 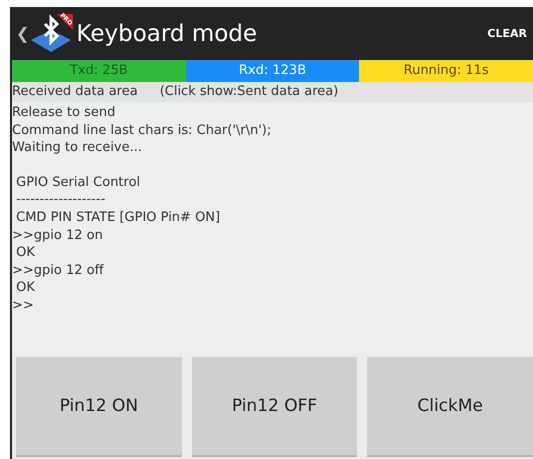 I want to click on console-line: >>gpio 12 on, so click(x=58, y=235).